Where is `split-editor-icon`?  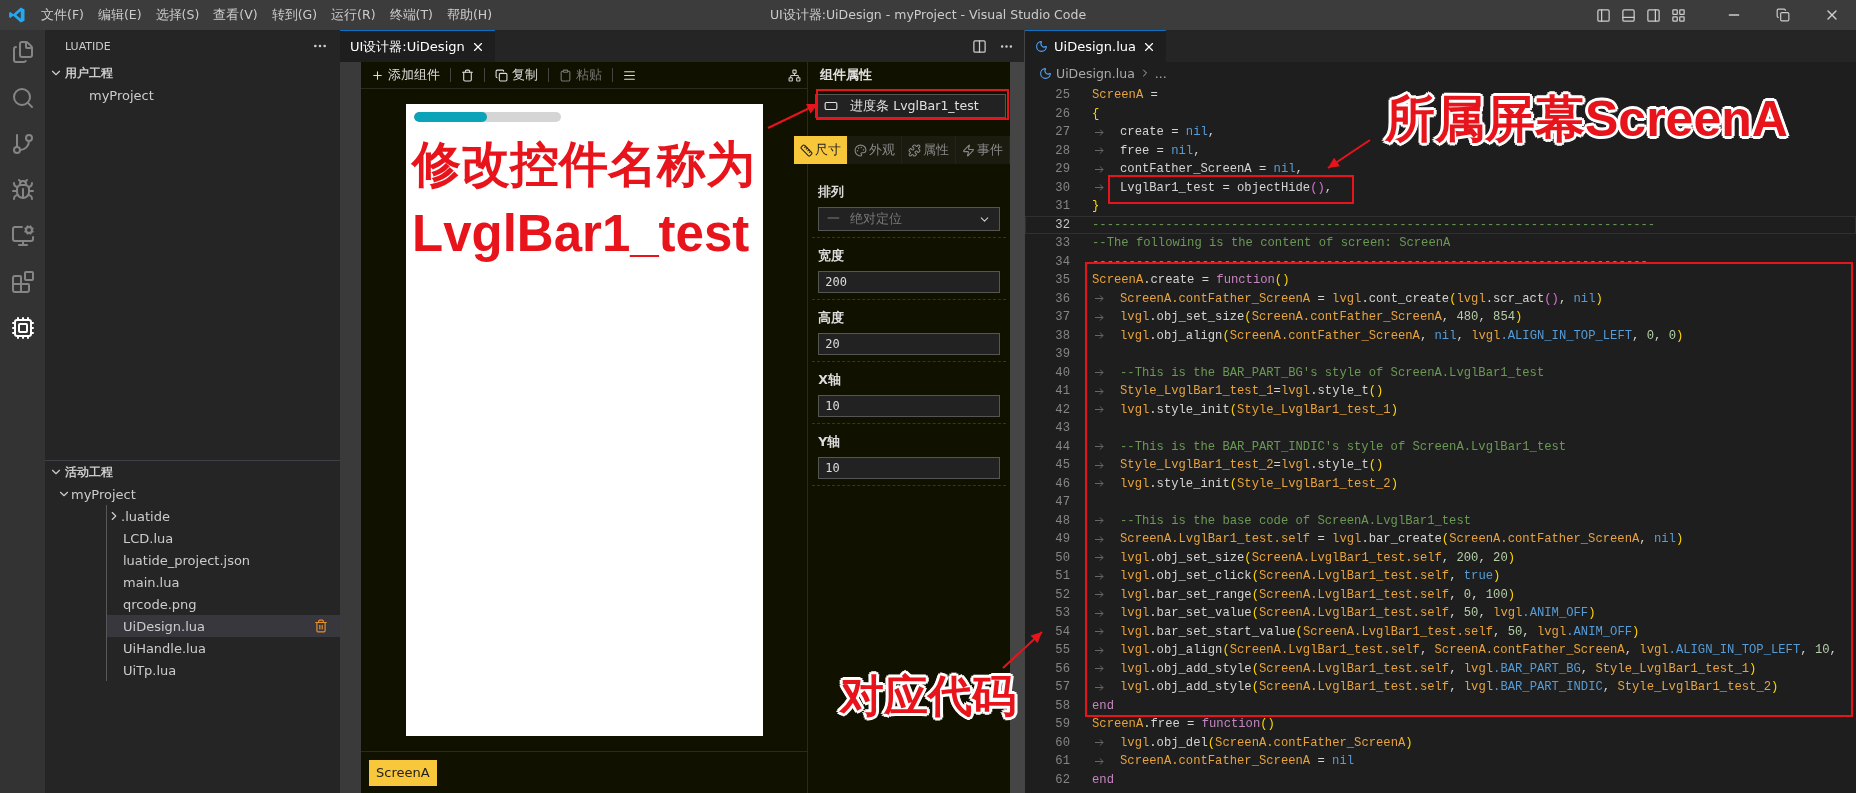 split-editor-icon is located at coordinates (979, 46).